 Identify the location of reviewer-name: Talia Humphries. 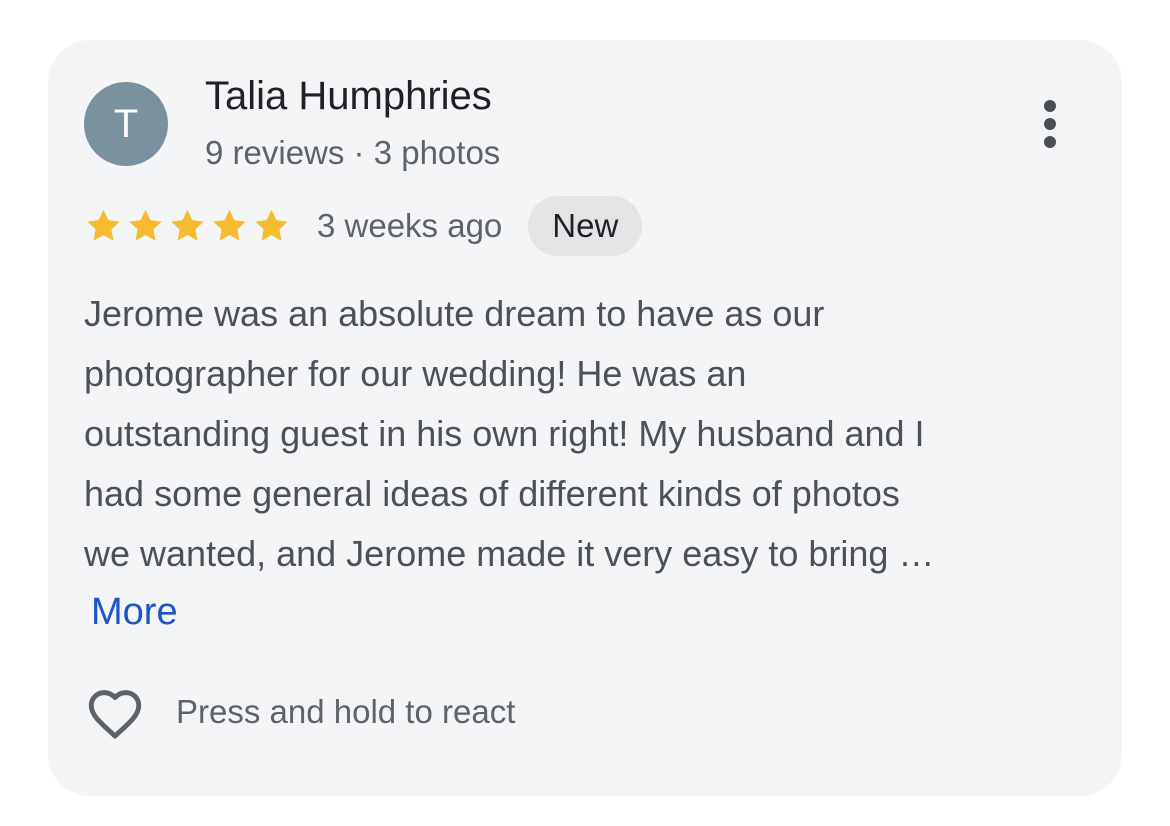
(348, 96).